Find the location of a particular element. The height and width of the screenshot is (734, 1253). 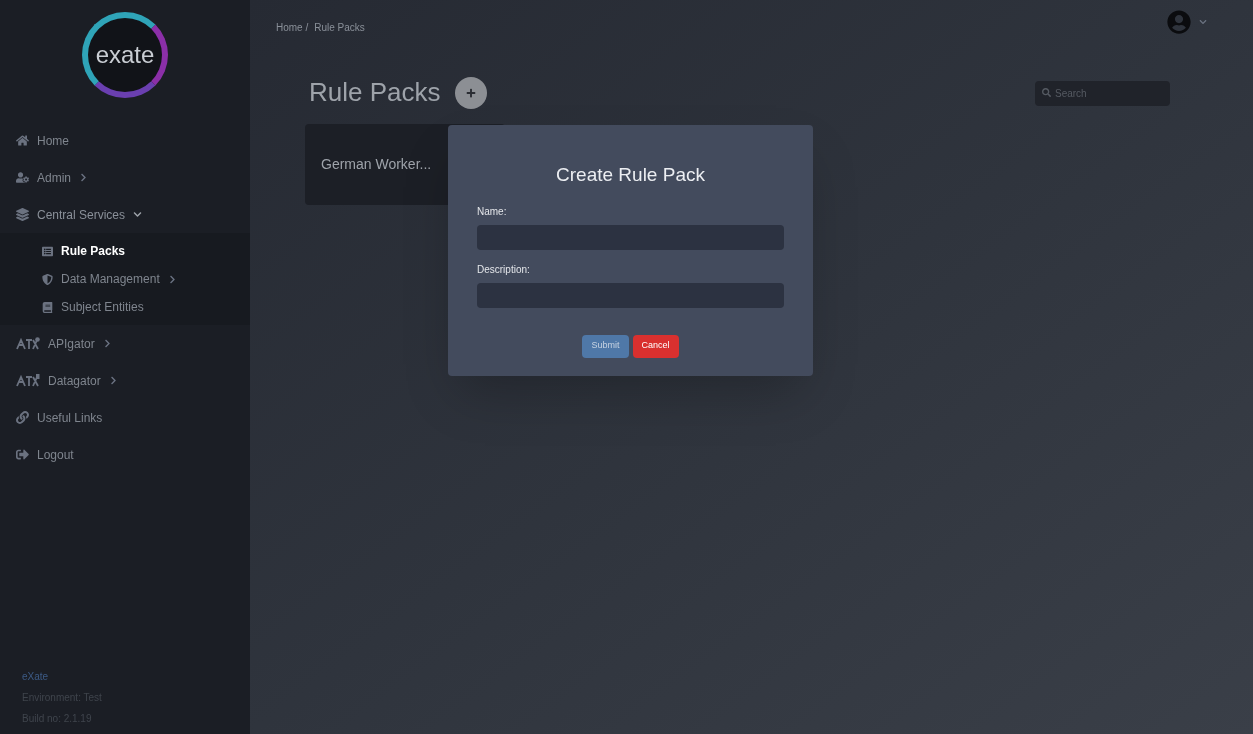

nav-item: APIgator is located at coordinates (125, 343).